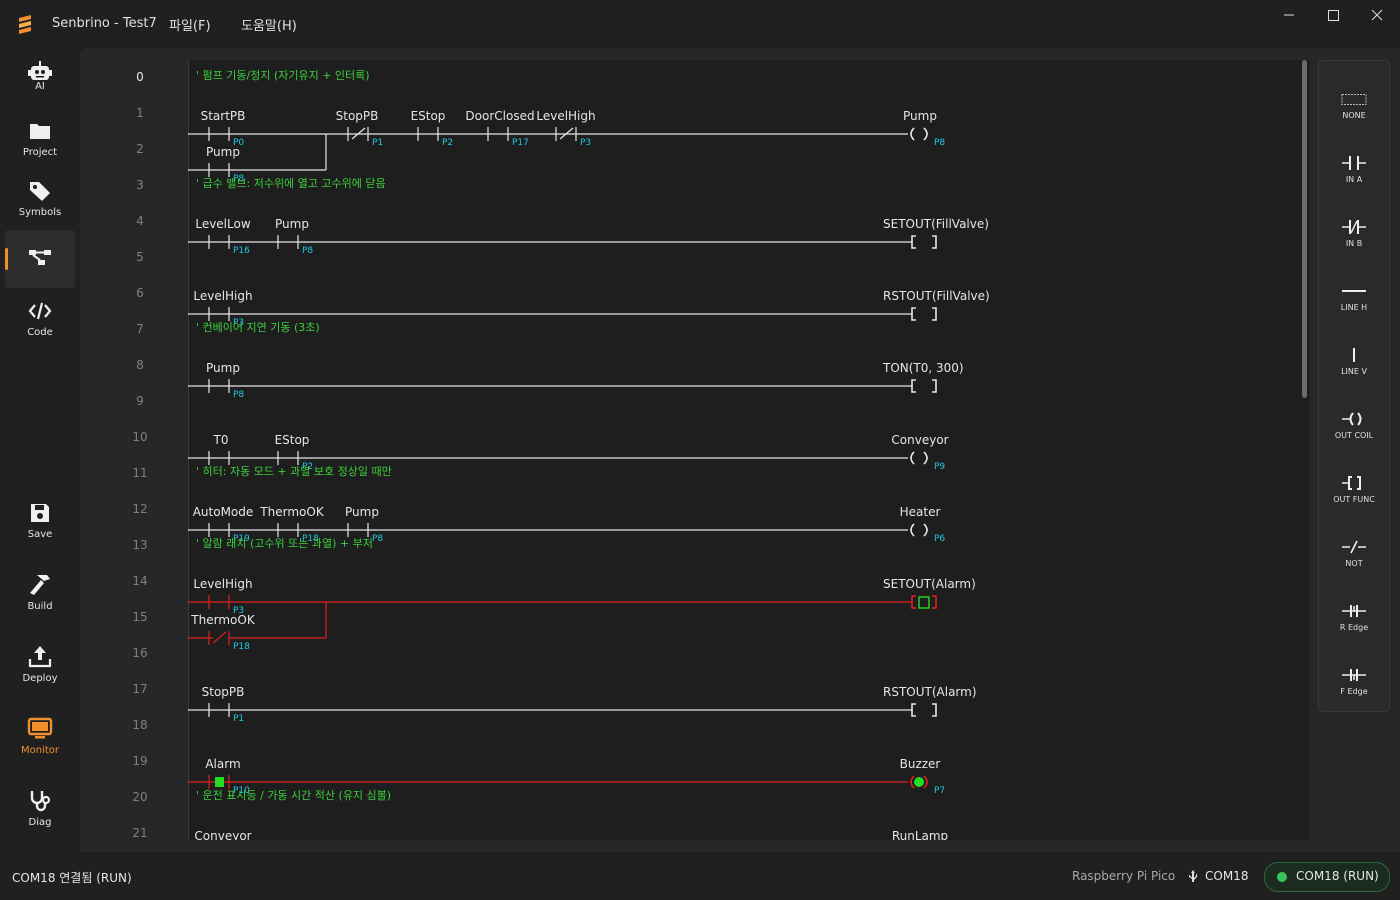 The image size is (1400, 900). I want to click on palette-line-h: LINE H, so click(1354, 291).